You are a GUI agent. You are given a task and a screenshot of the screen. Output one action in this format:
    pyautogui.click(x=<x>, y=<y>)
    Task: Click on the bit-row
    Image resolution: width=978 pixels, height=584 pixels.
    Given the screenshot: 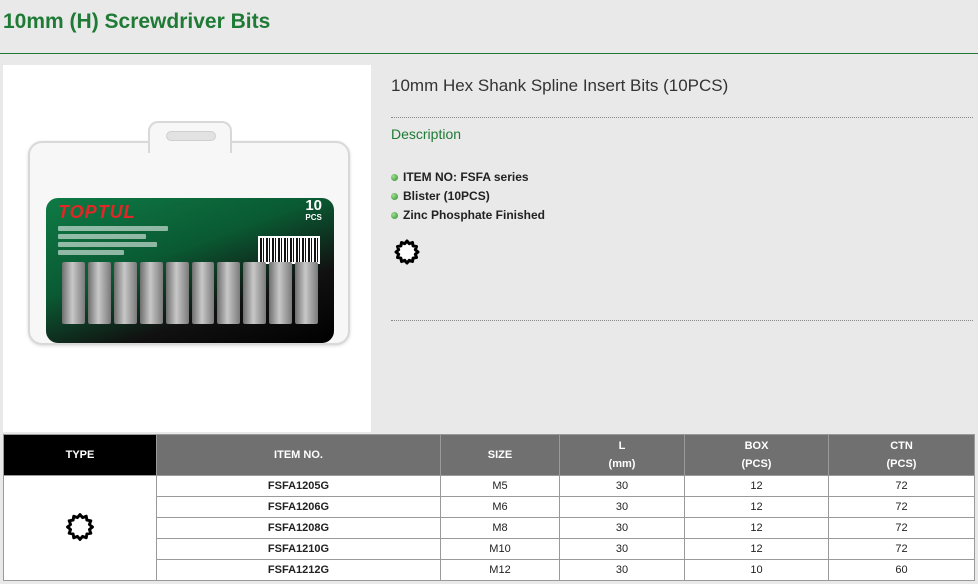 What is the action you would take?
    pyautogui.click(x=190, y=293)
    